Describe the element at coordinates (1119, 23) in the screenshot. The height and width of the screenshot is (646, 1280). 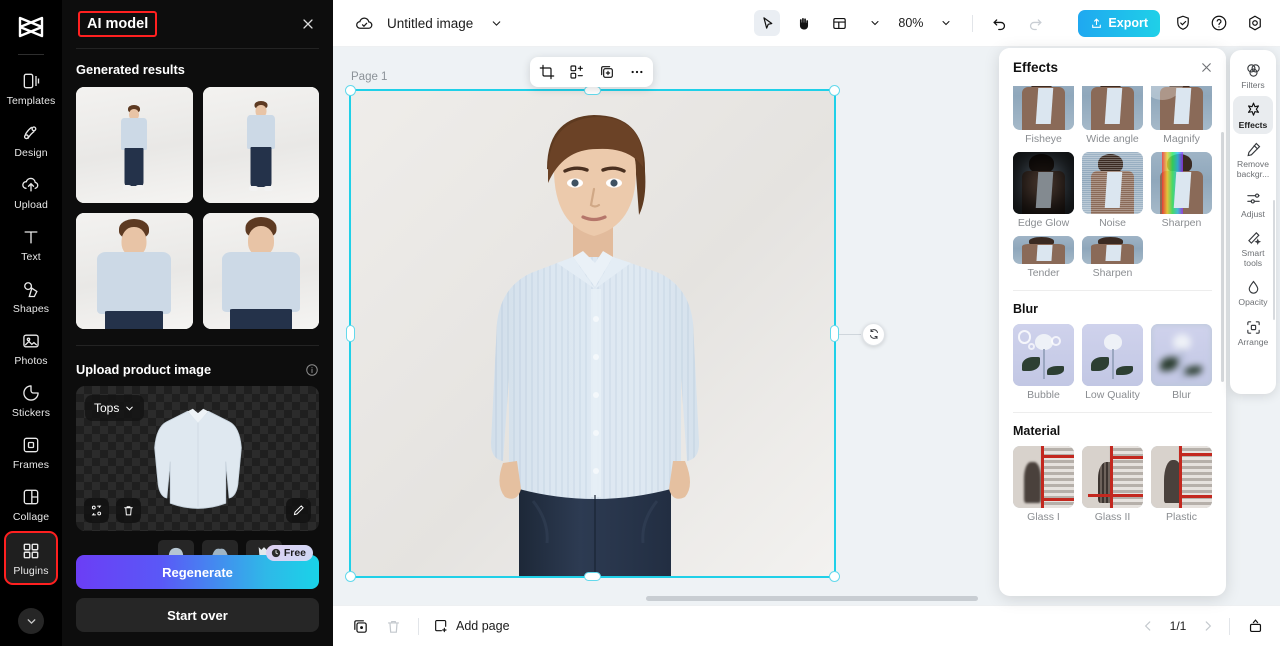
I see `export-button: Export` at that location.